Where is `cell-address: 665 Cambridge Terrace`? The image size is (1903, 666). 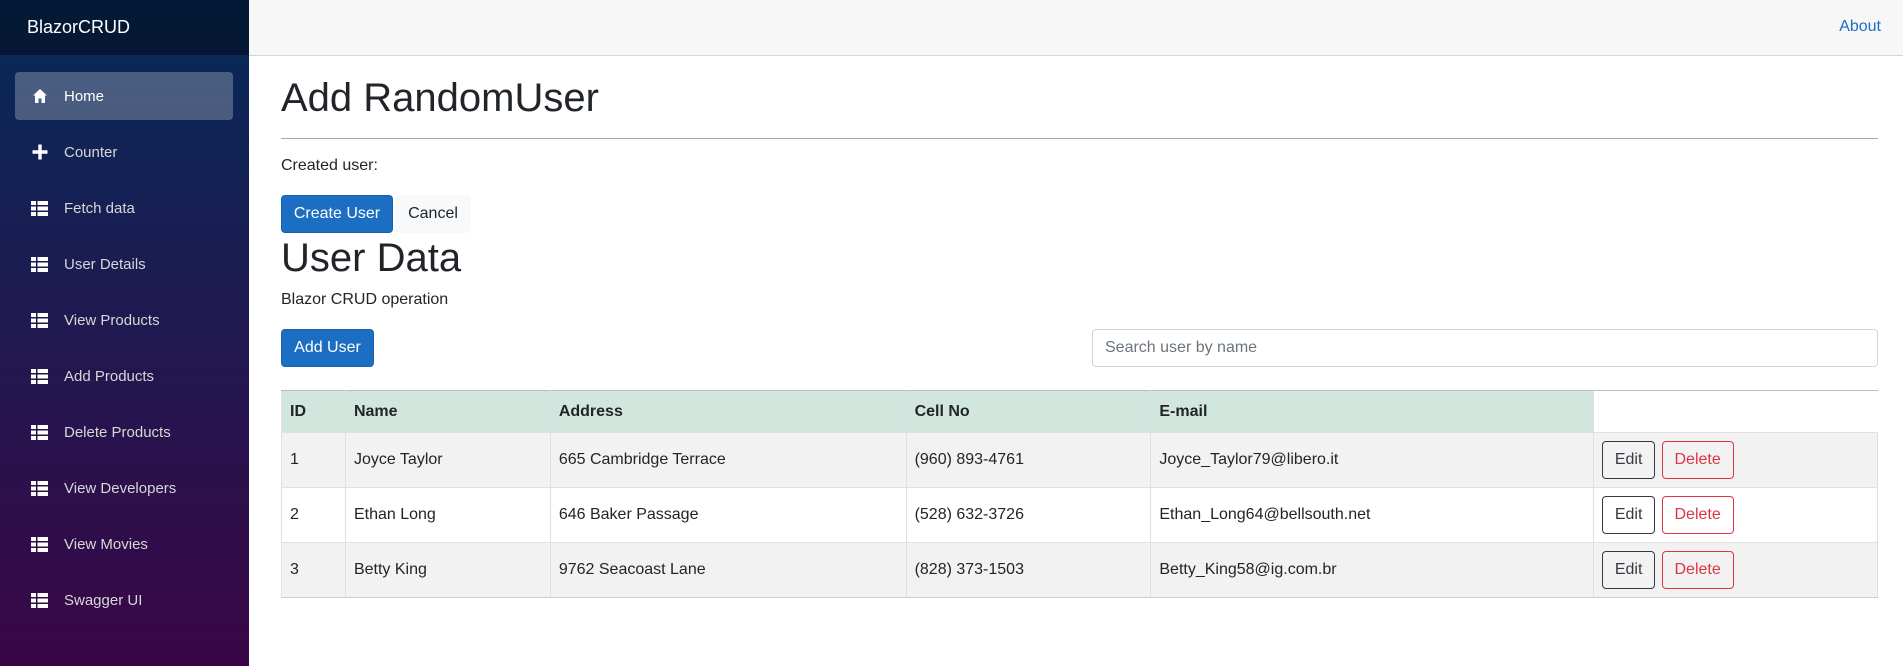
cell-address: 665 Cambridge Terrace is located at coordinates (728, 460).